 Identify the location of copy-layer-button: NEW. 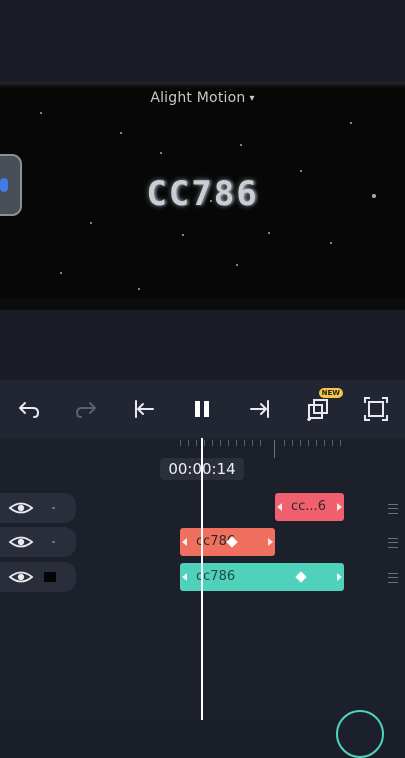
(321, 408).